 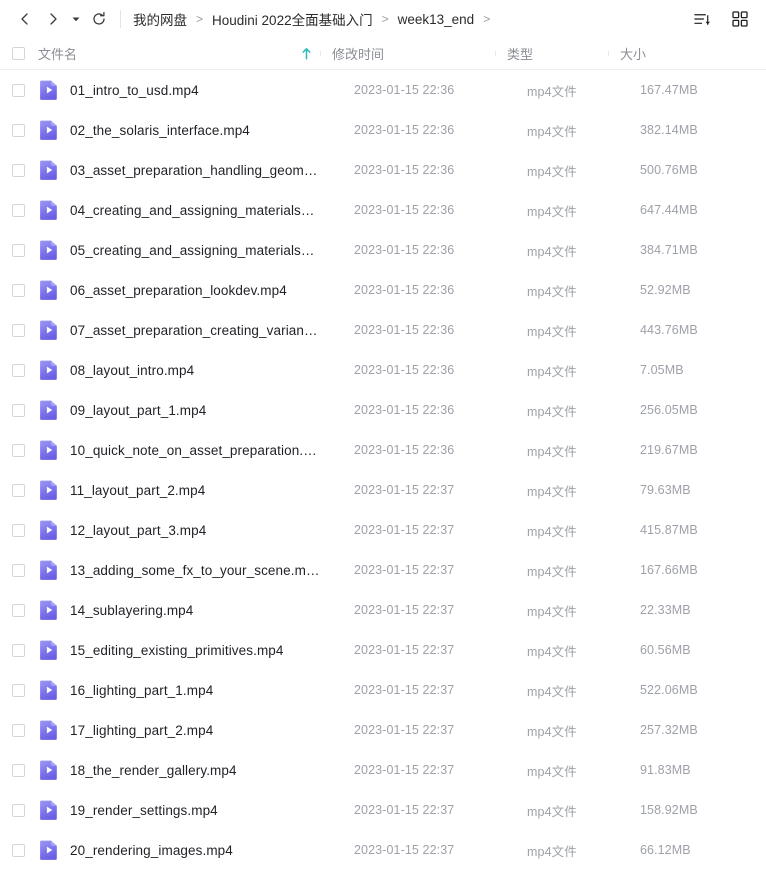 I want to click on file-name-label: 06_asset_preparation_lookdev.mp4, so click(x=178, y=290).